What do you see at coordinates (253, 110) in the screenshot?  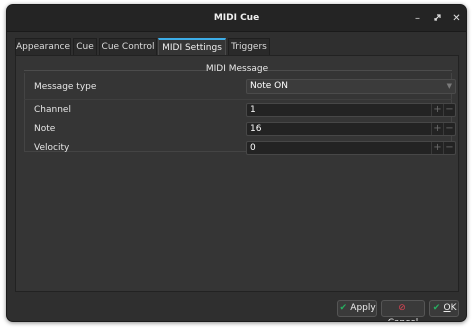 I see `channel-value: 1` at bounding box center [253, 110].